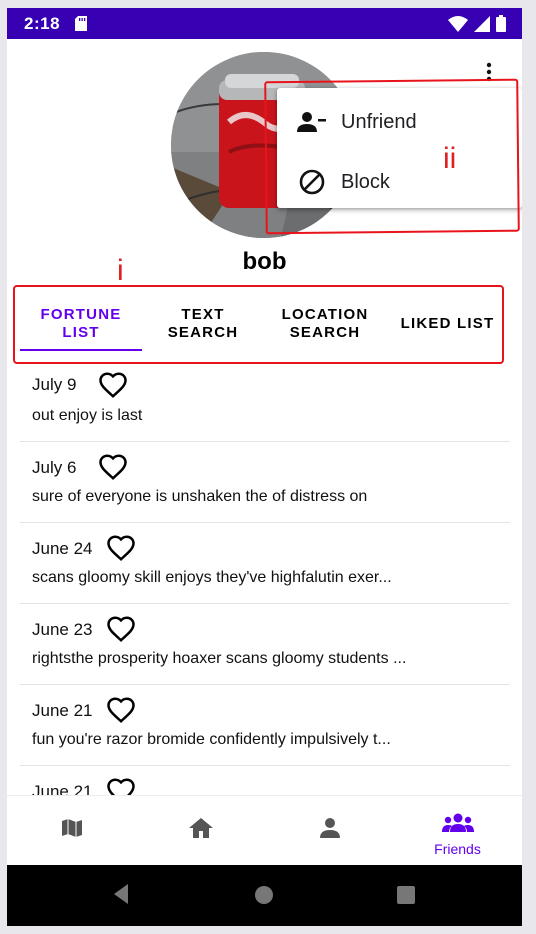  I want to click on profile-username: bob, so click(264, 261).